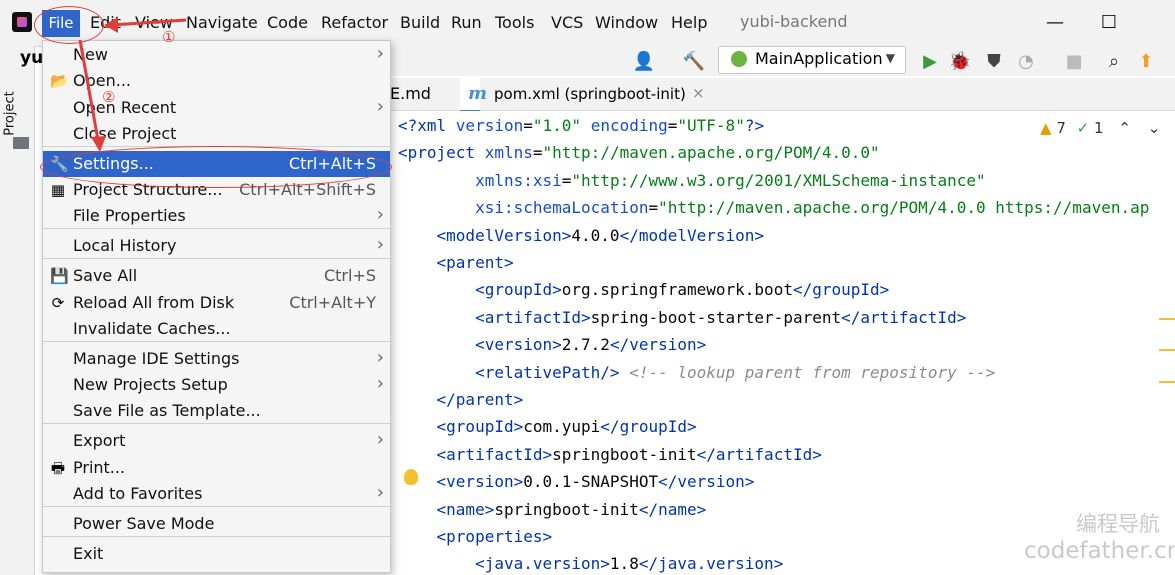 Image resolution: width=1175 pixels, height=575 pixels. Describe the element at coordinates (89, 90) in the screenshot. I see `arrow-2-line` at that location.